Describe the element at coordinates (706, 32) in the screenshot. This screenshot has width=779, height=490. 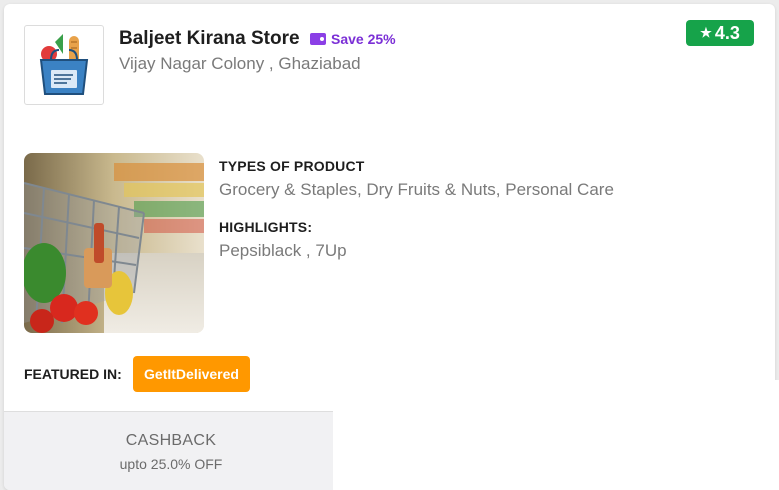
I see `star-icon: ★` at that location.